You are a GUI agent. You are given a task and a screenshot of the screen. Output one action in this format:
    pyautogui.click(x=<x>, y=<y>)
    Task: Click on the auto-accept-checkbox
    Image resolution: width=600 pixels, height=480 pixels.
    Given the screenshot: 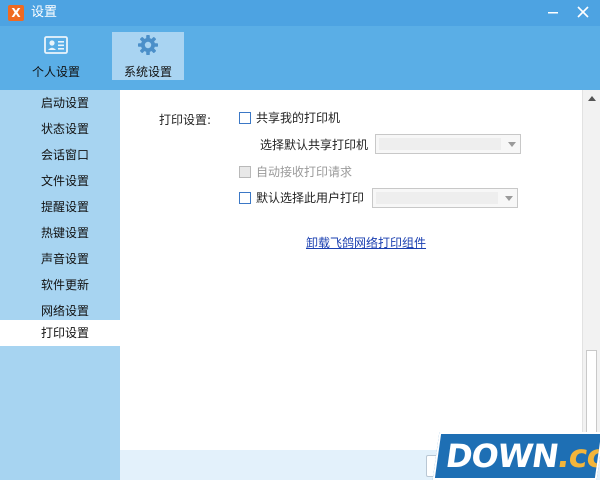 What is the action you would take?
    pyautogui.click(x=245, y=172)
    